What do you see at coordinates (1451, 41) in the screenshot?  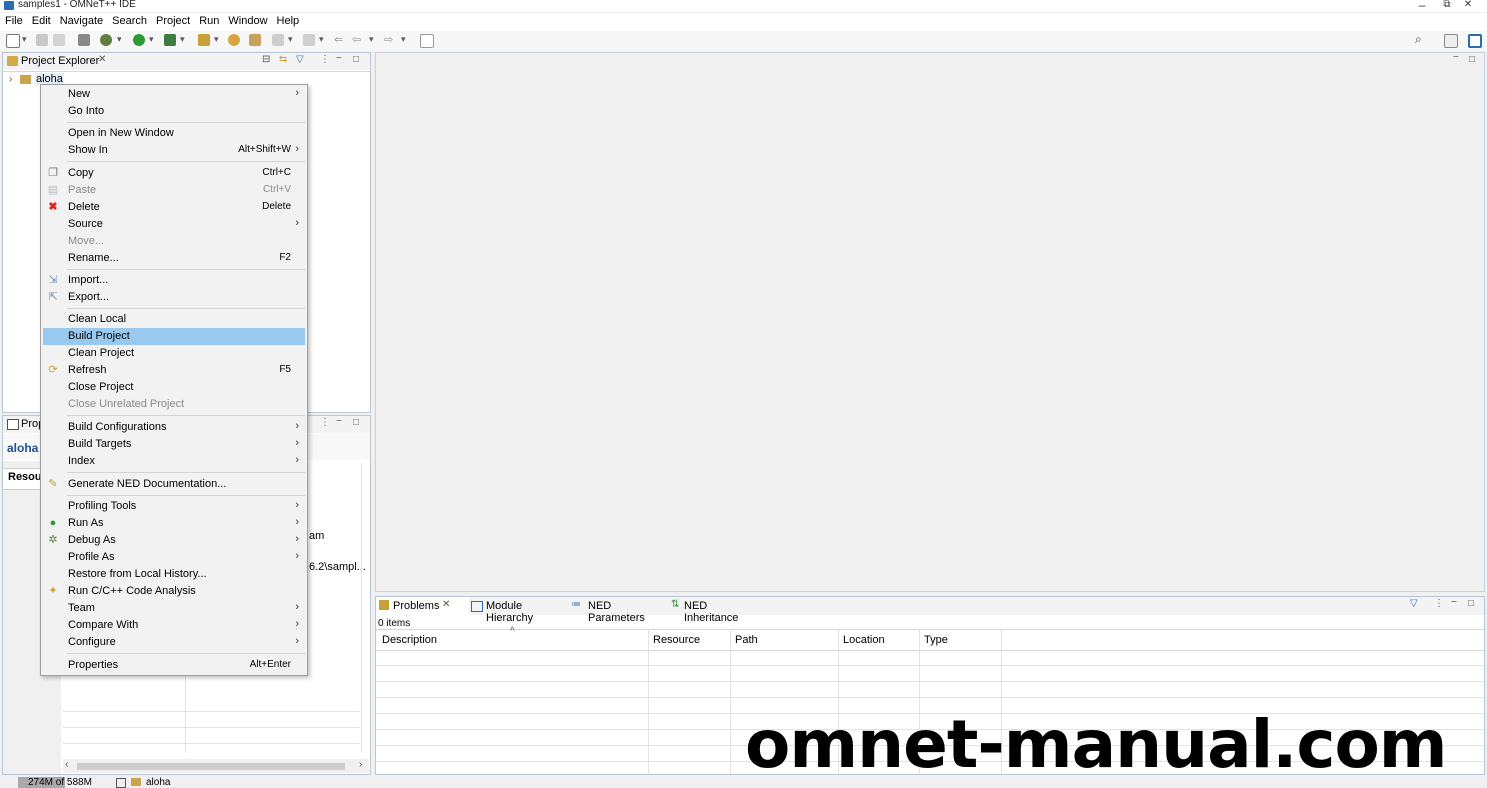 I see `open-perspective-icon` at bounding box center [1451, 41].